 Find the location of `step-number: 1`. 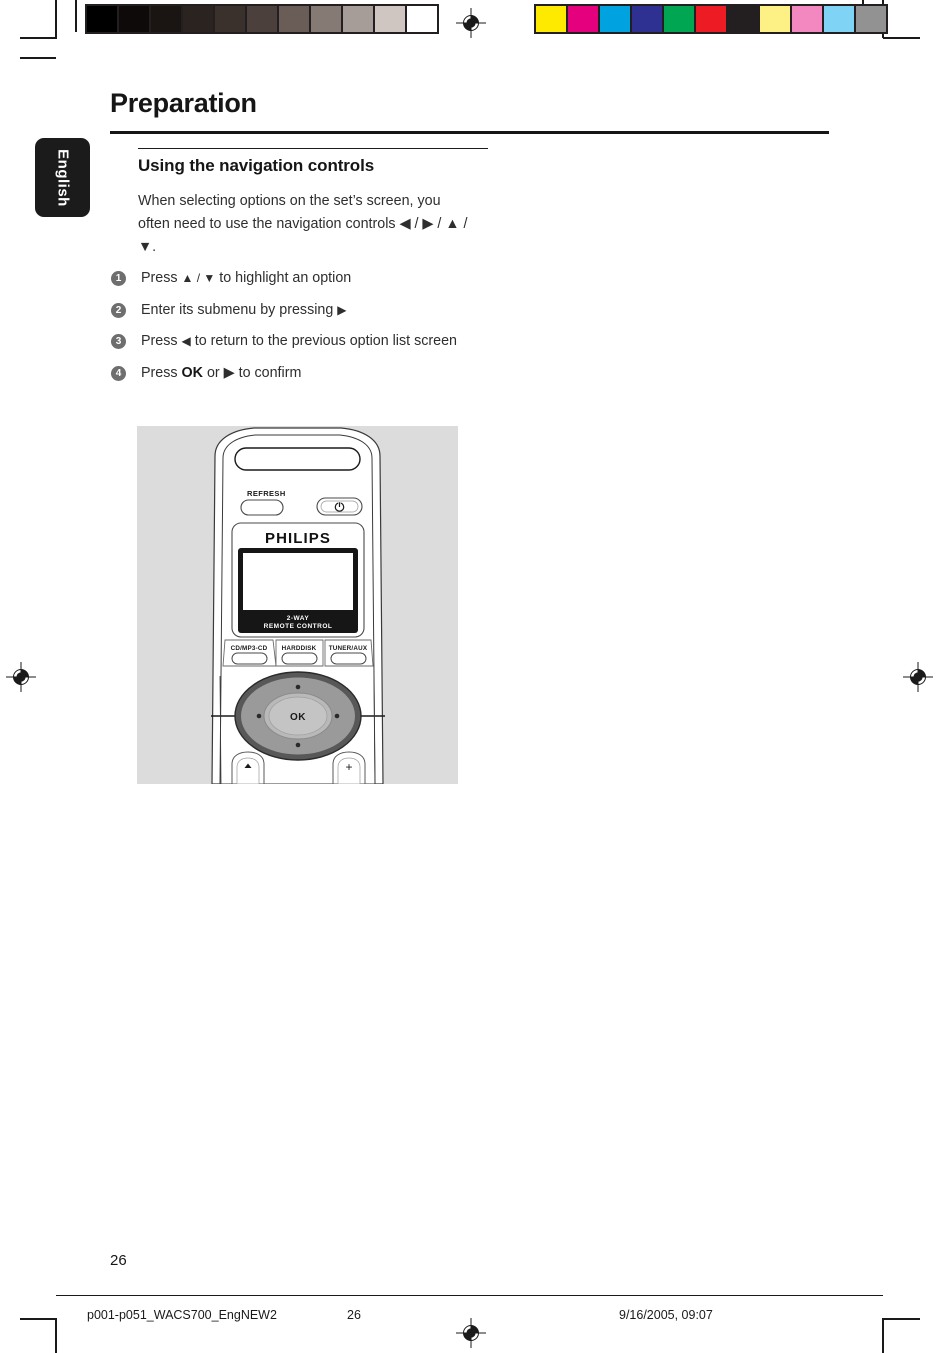

step-number: 1 is located at coordinates (118, 278).